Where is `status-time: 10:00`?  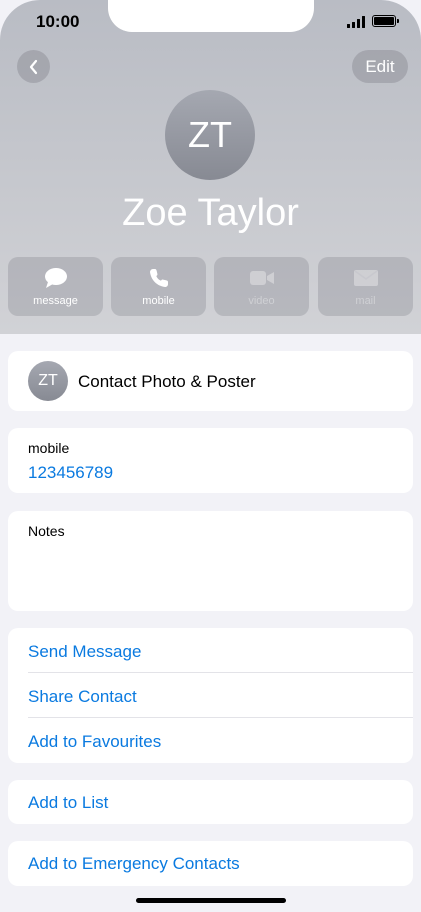 status-time: 10:00 is located at coordinates (58, 21).